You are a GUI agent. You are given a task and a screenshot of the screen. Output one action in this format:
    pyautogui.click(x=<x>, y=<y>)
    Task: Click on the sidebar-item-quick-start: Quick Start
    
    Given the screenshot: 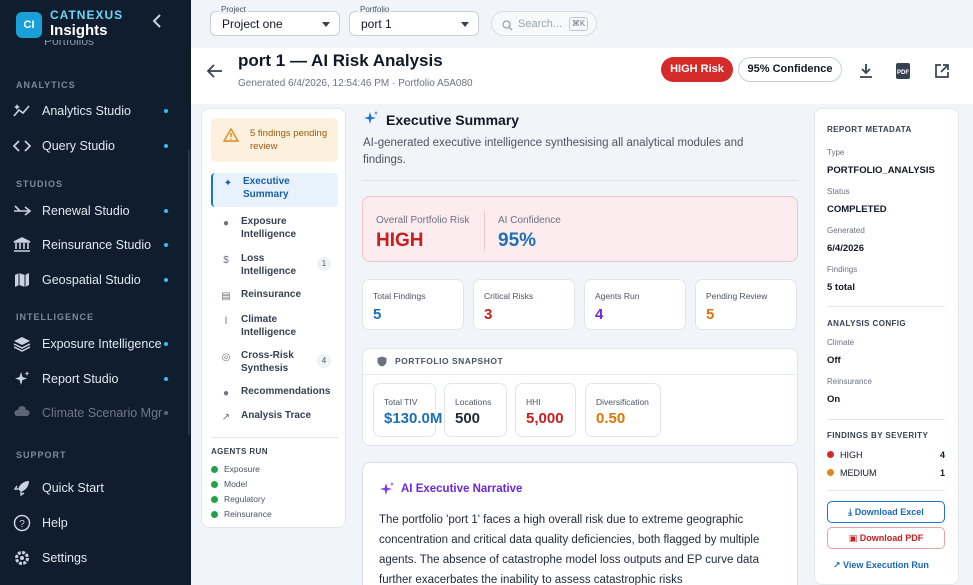 What is the action you would take?
    pyautogui.click(x=92, y=488)
    